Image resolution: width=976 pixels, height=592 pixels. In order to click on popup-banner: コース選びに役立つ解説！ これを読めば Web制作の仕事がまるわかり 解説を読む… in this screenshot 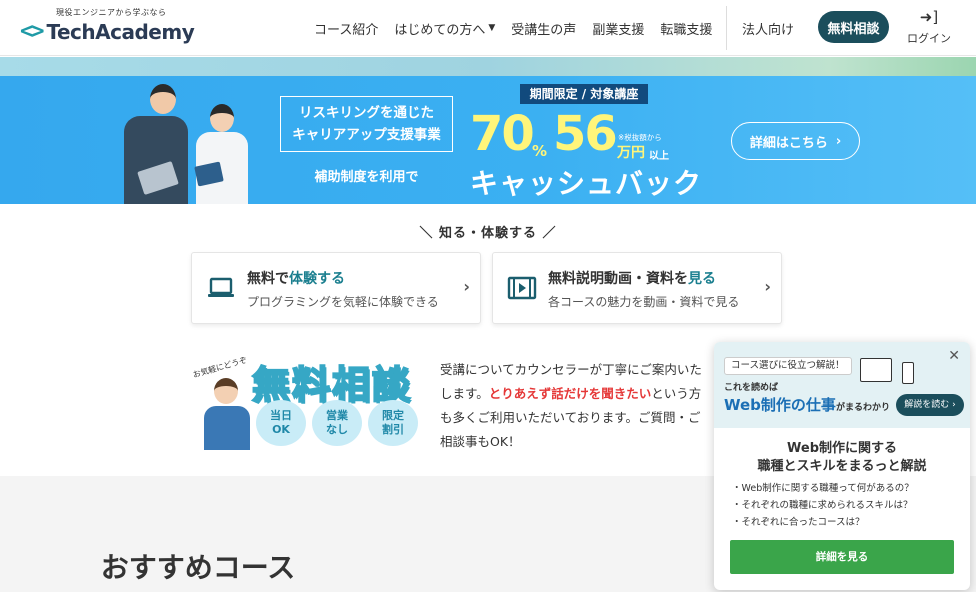, I will do `click(842, 385)`.